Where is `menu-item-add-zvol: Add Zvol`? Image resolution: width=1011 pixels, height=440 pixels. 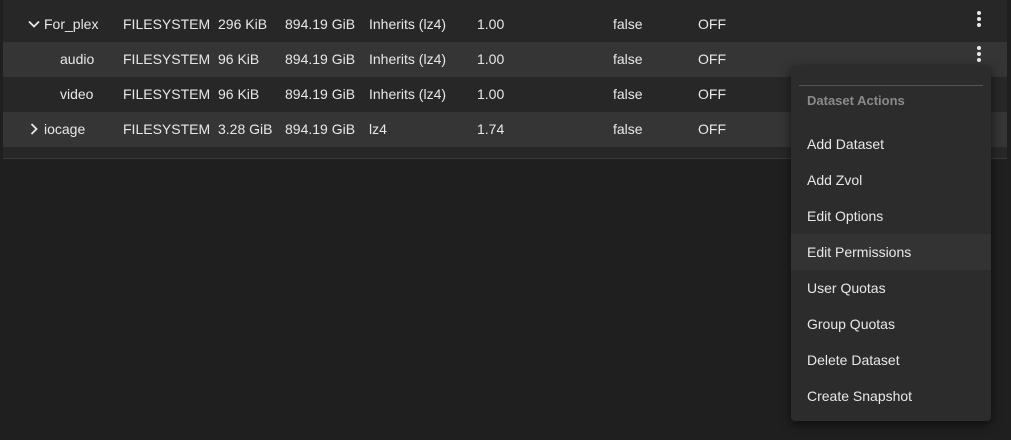 menu-item-add-zvol: Add Zvol is located at coordinates (891, 180).